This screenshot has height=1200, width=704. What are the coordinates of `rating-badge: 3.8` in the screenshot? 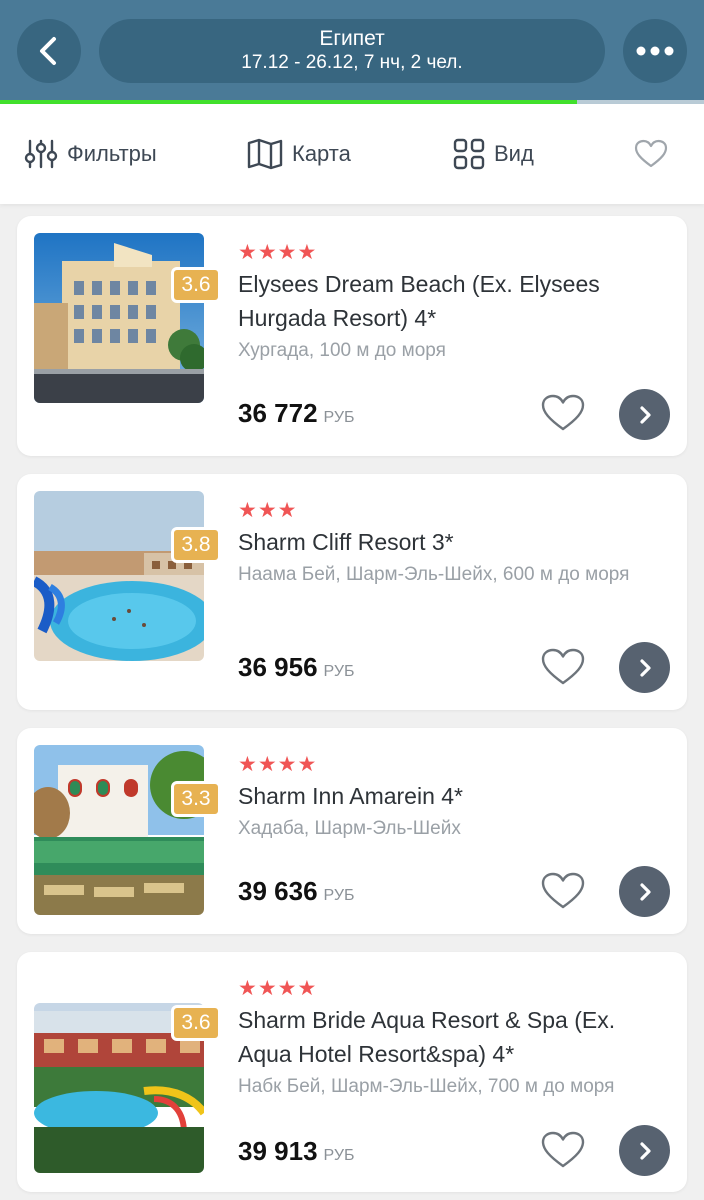 It's located at (196, 545).